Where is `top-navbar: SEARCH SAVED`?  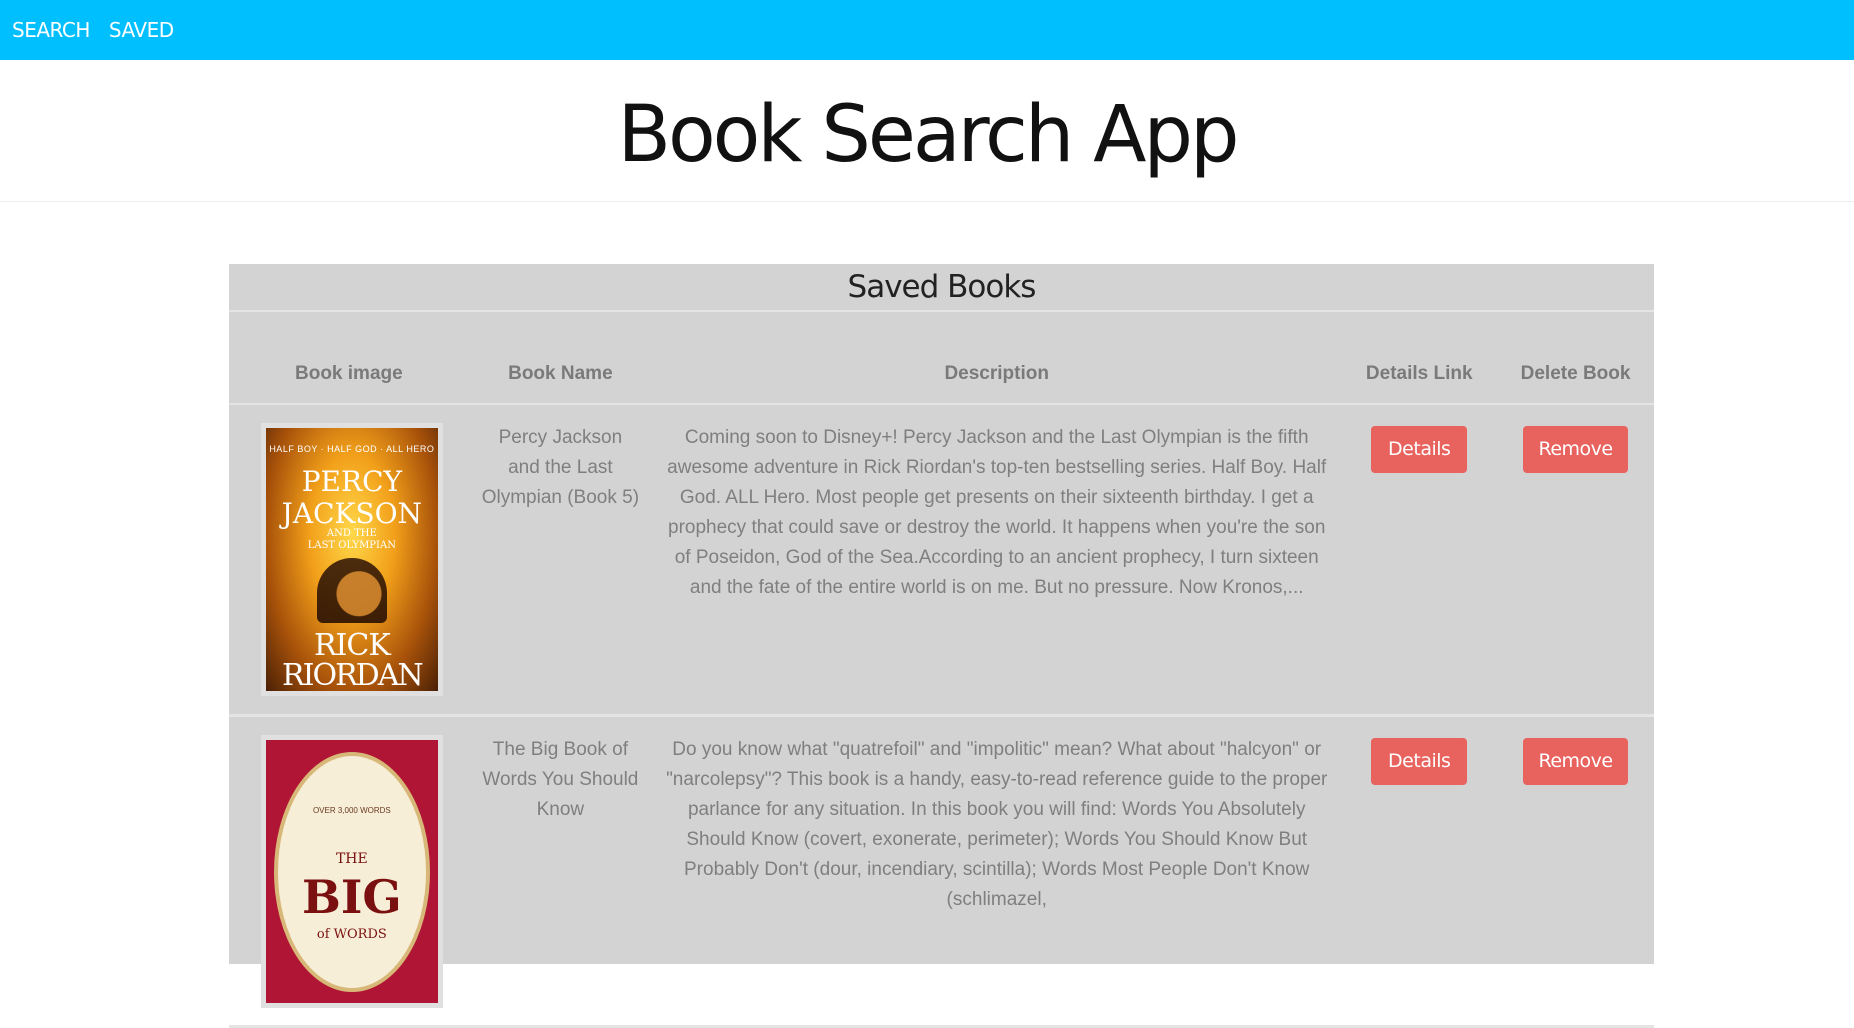
top-navbar: SEARCH SAVED is located at coordinates (927, 30).